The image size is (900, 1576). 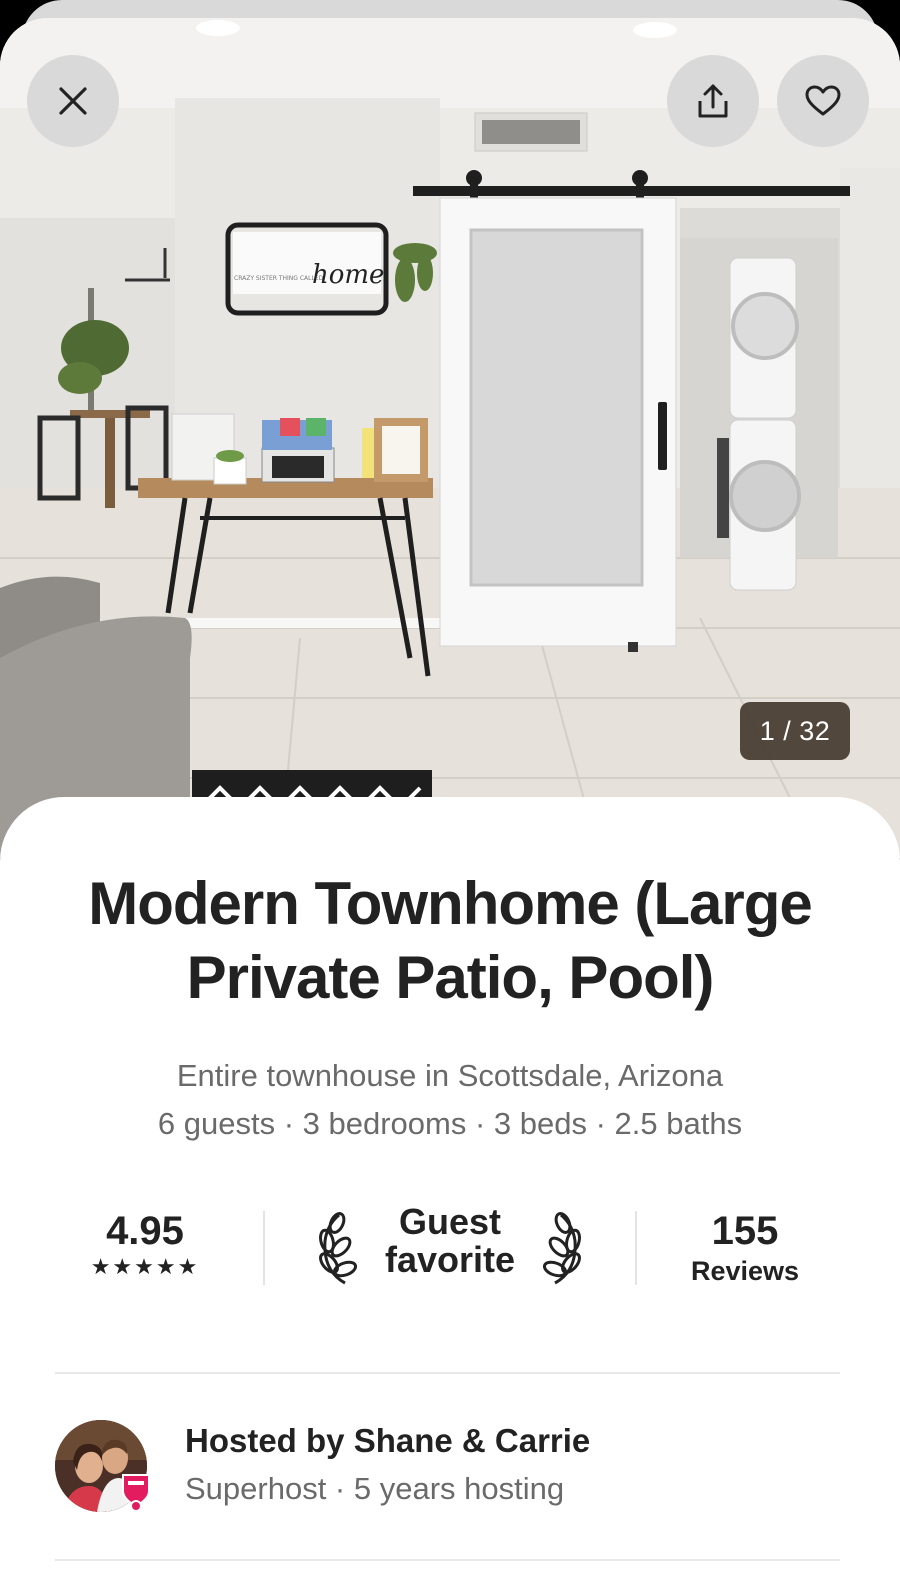 What do you see at coordinates (279, 278) in the screenshot?
I see `sign-small-text: CRAZY SISTER THING CALLED` at bounding box center [279, 278].